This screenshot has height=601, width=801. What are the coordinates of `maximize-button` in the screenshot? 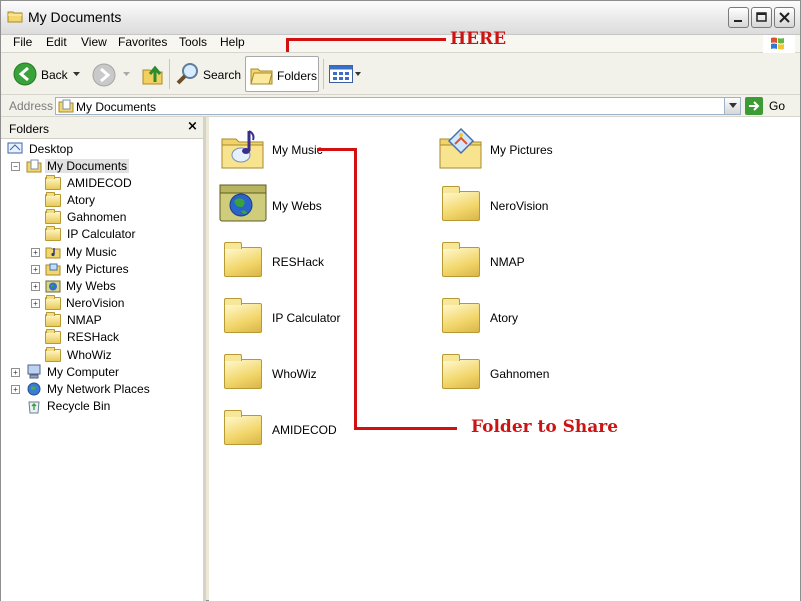 It's located at (761, 17).